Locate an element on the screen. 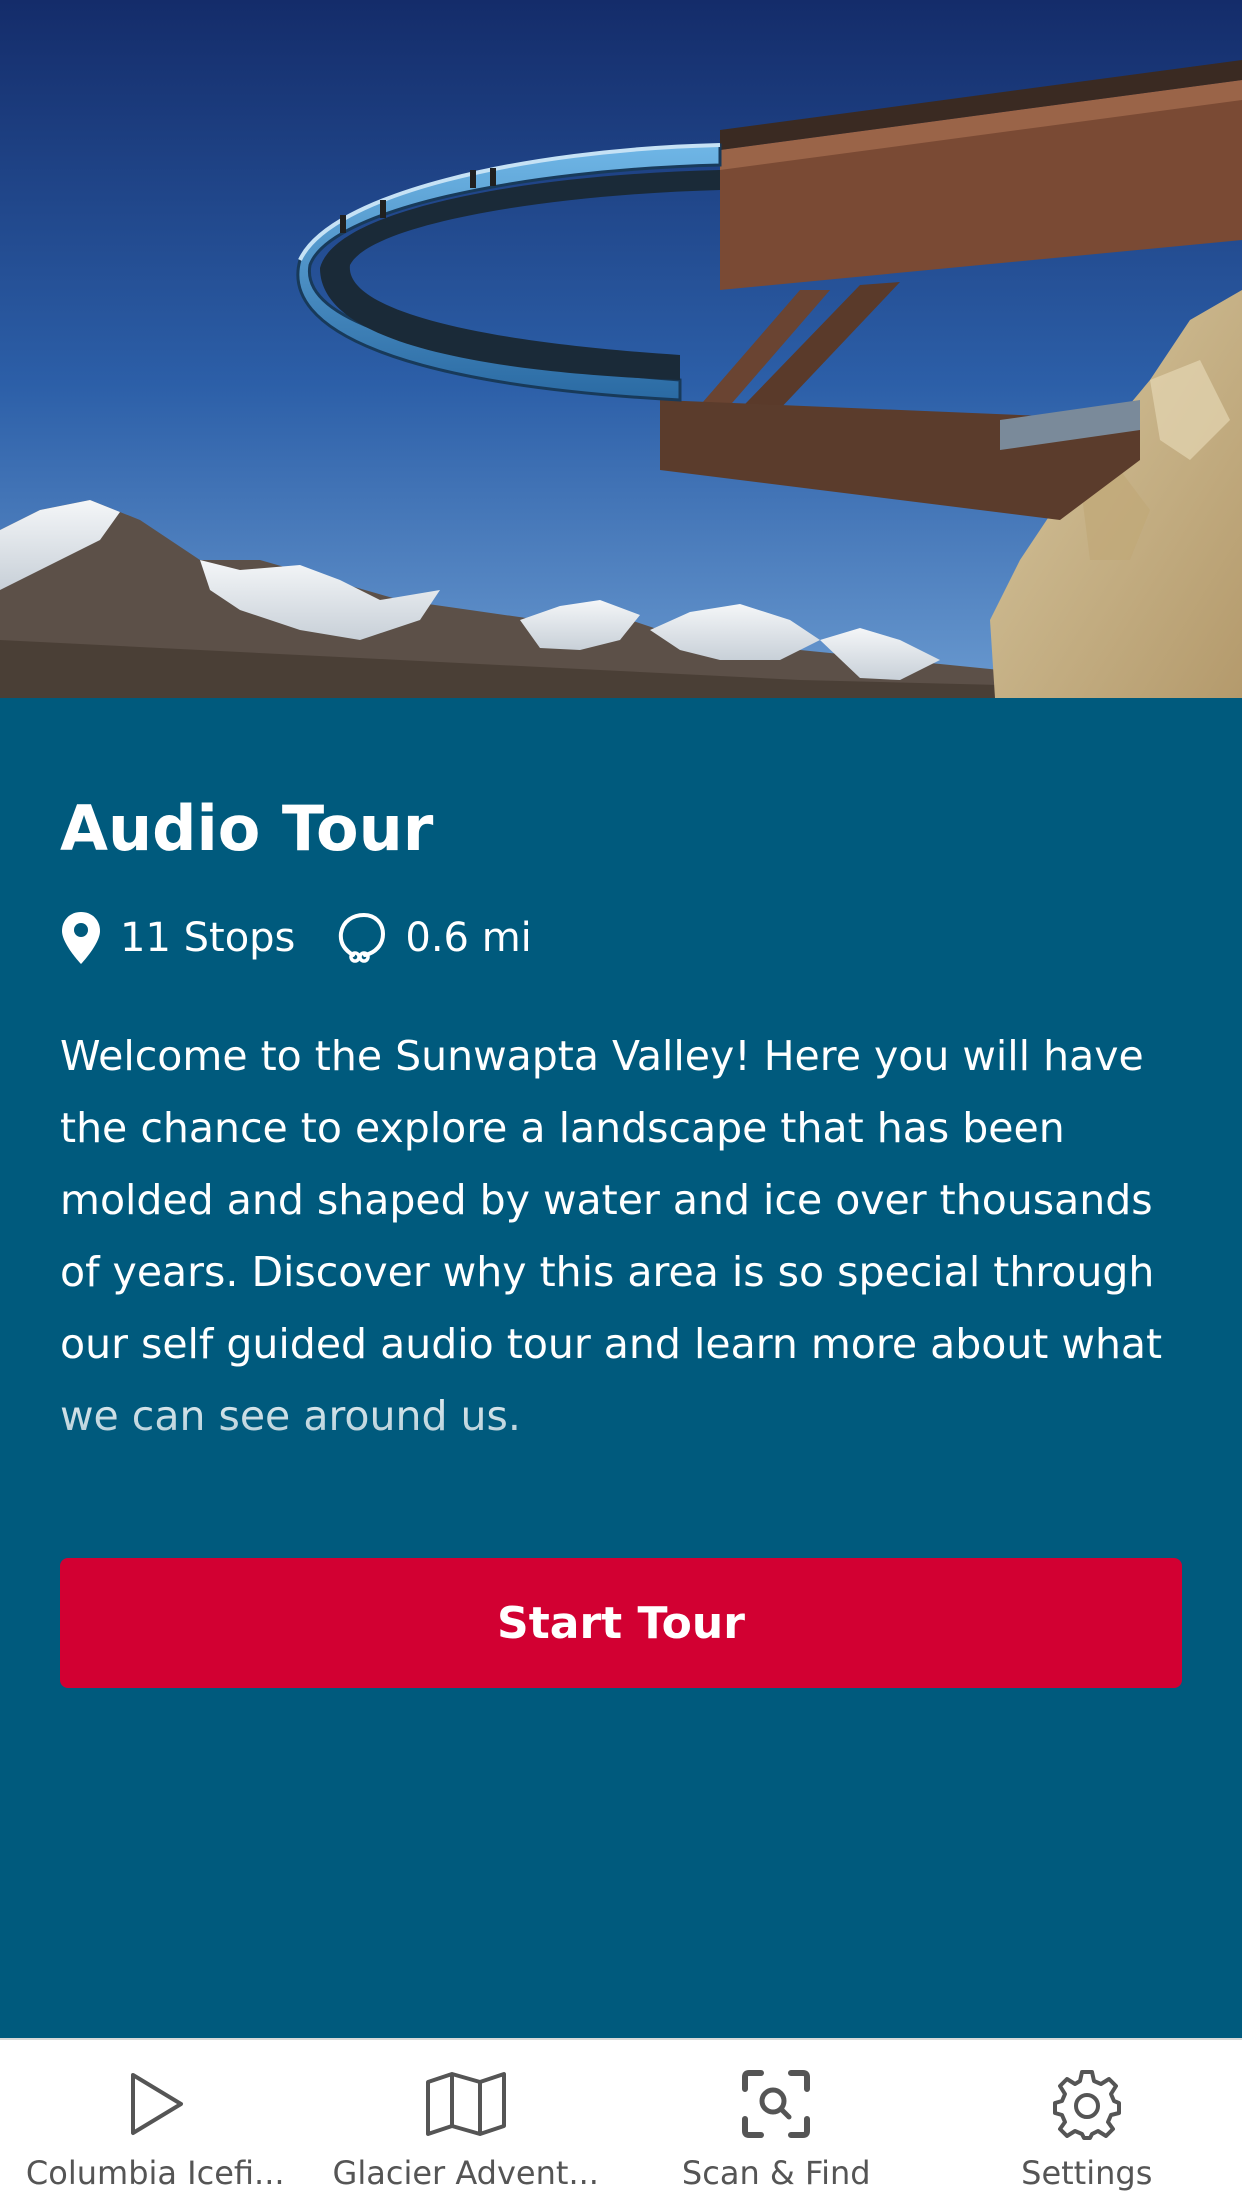  map-icon is located at coordinates (466, 2104).